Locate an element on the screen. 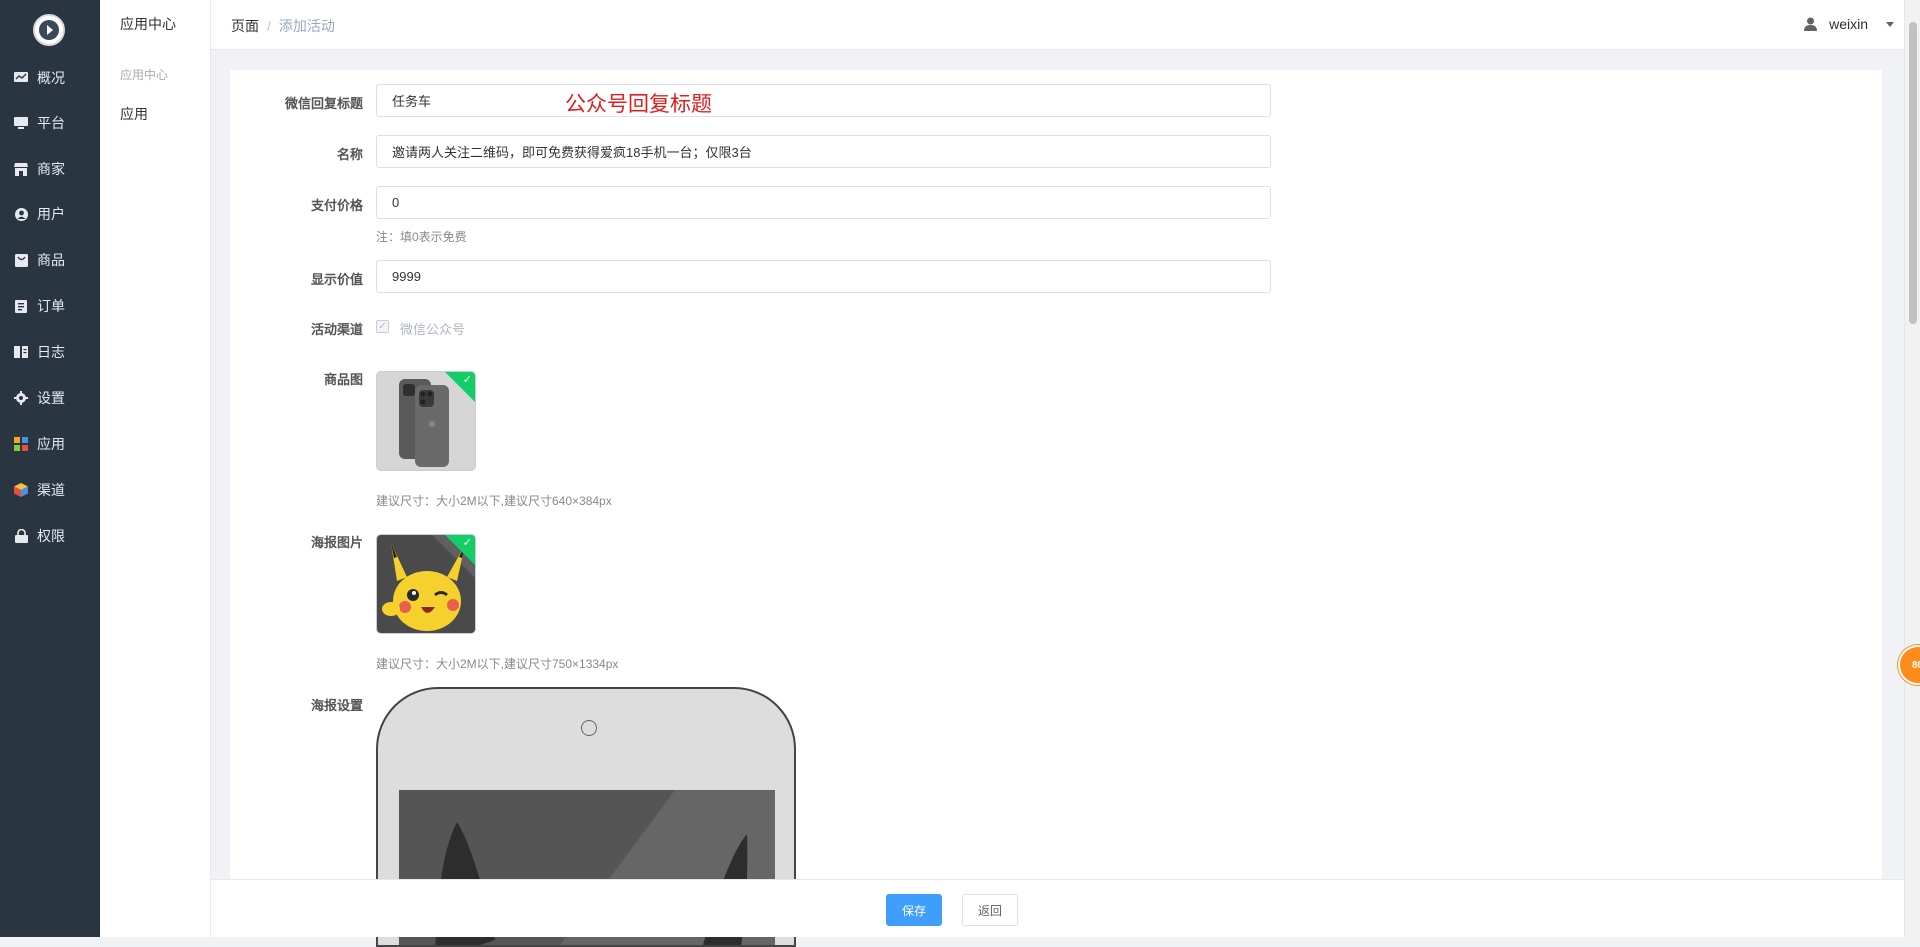 The height and width of the screenshot is (947, 1920). store-icon is located at coordinates (21, 169).